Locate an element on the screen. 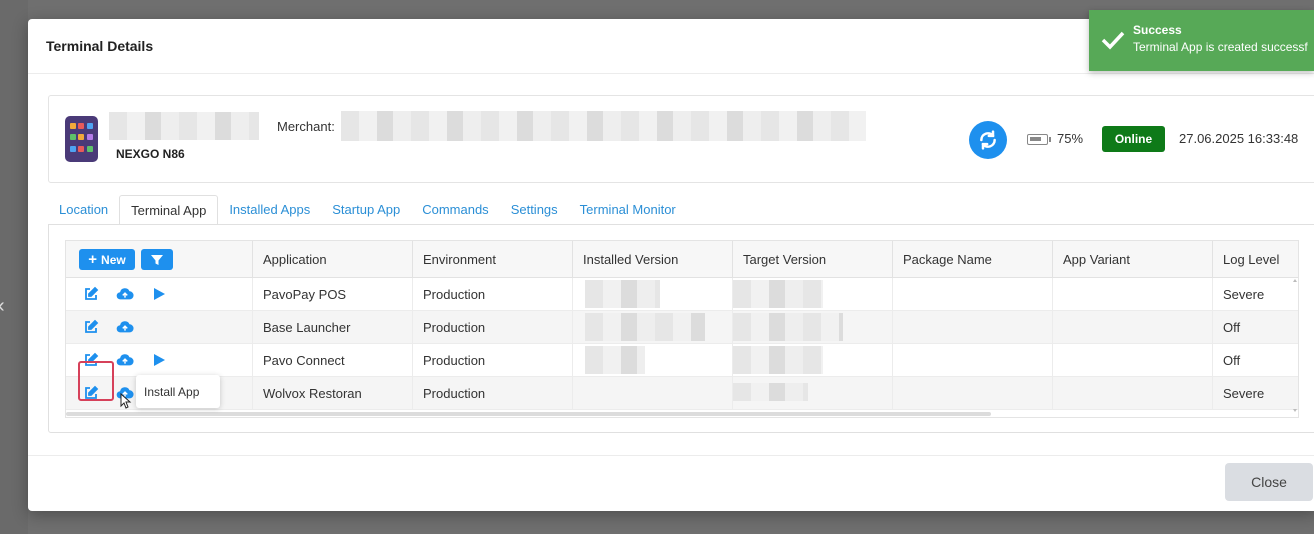  tab-terminal-app: Terminal App is located at coordinates (169, 210).